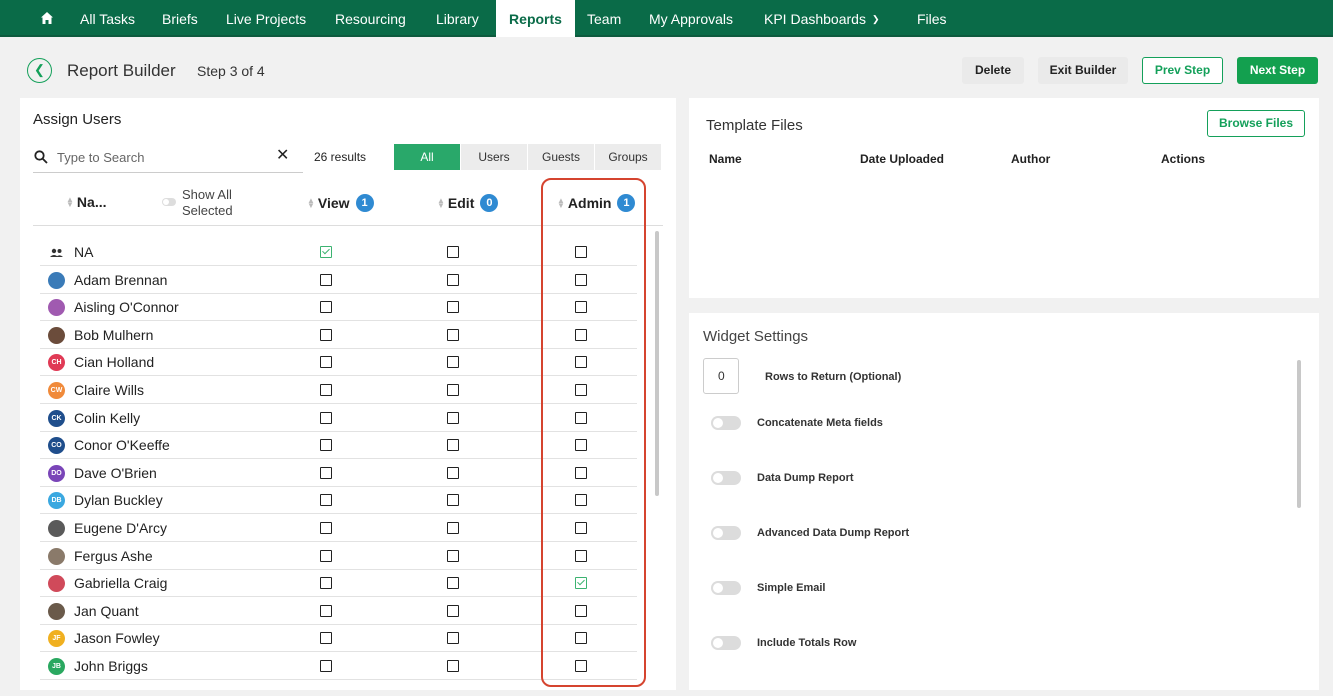 The width and height of the screenshot is (1333, 696). What do you see at coordinates (875, 19) in the screenshot?
I see `chevron-down-icon: ❯` at bounding box center [875, 19].